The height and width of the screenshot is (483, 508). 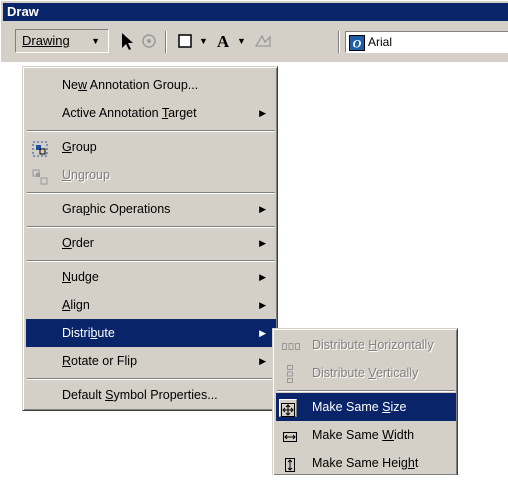 I want to click on drawing-menu-button: Drawing ▼, so click(x=62, y=41).